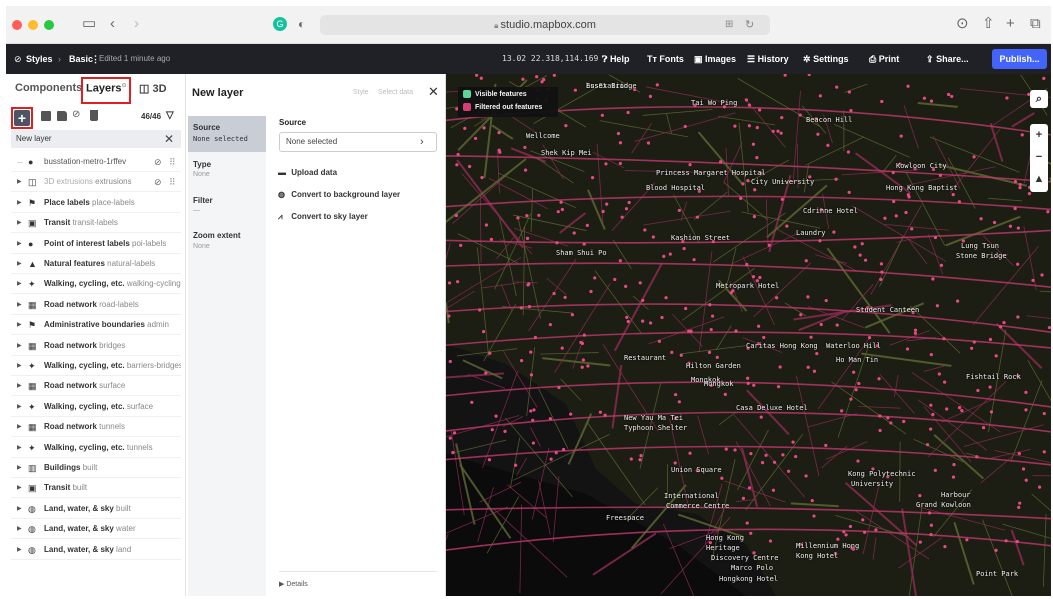 This screenshot has width=1053, height=599. I want to click on nav-zoom-label: Zoom extent, so click(217, 235).